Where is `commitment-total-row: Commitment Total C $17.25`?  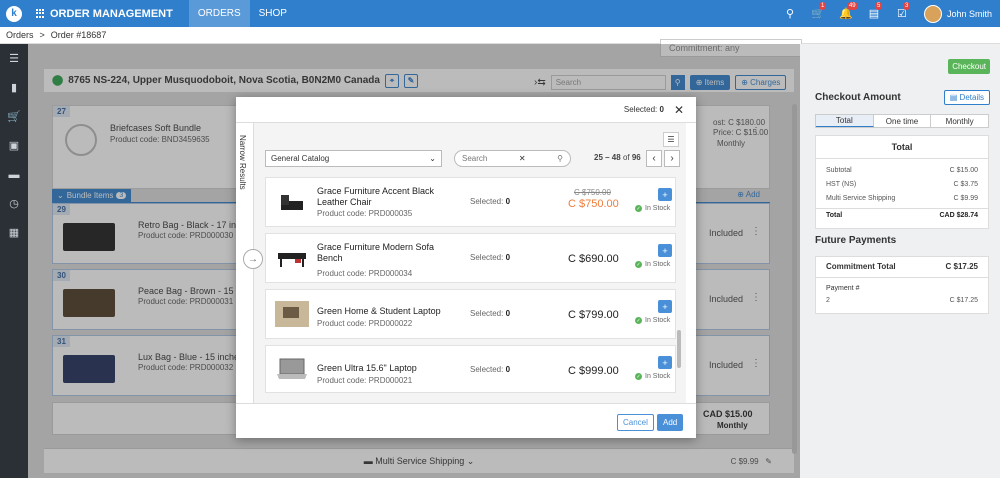
commitment-total-row: Commitment Total C $17.25 is located at coordinates (902, 267).